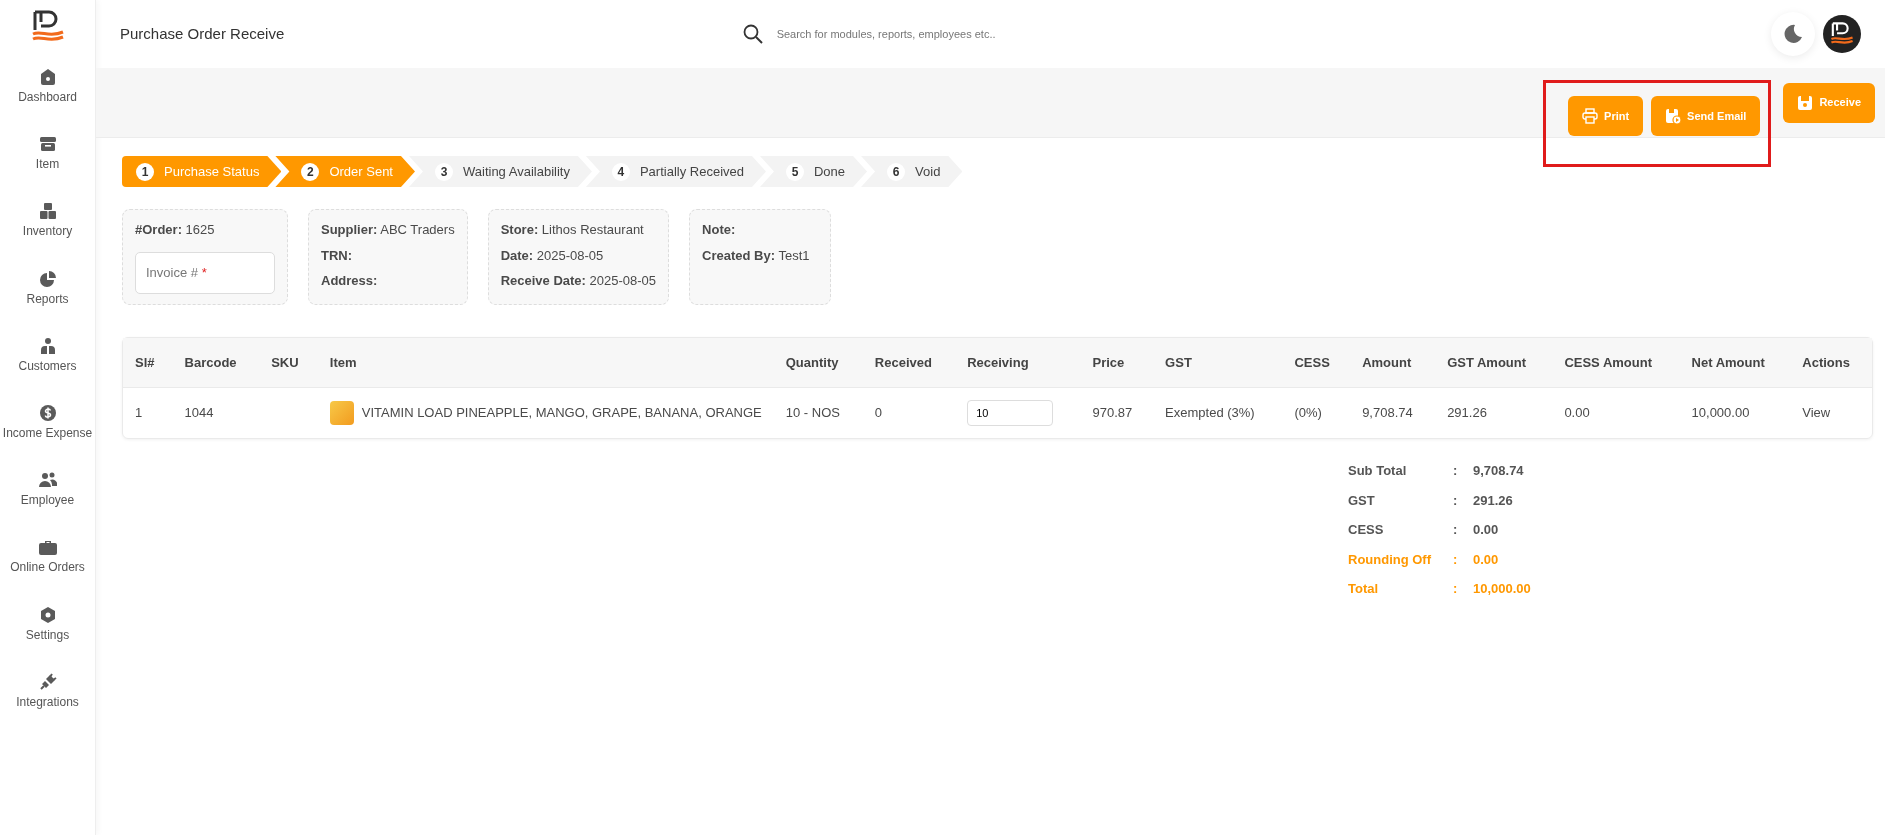 Image resolution: width=1885 pixels, height=835 pixels. What do you see at coordinates (1010, 413) in the screenshot?
I see `receiving-input: 10` at bounding box center [1010, 413].